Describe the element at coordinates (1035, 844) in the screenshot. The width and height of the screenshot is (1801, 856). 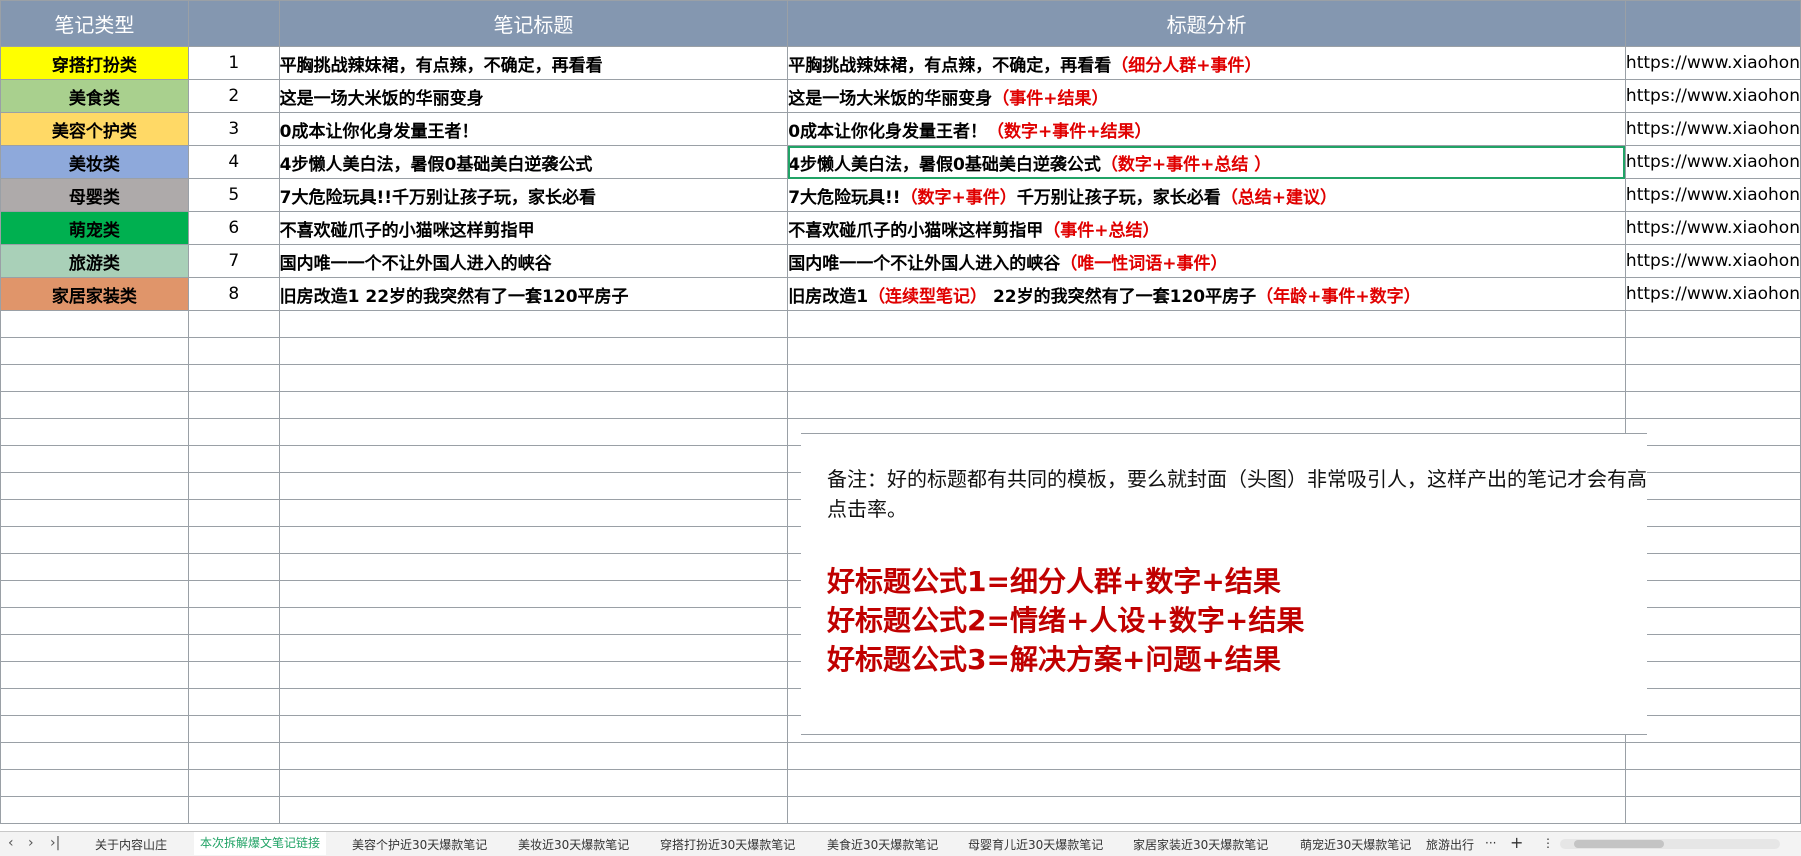
I see `sheet-tab: 母婴育儿近30天爆款笔记` at that location.